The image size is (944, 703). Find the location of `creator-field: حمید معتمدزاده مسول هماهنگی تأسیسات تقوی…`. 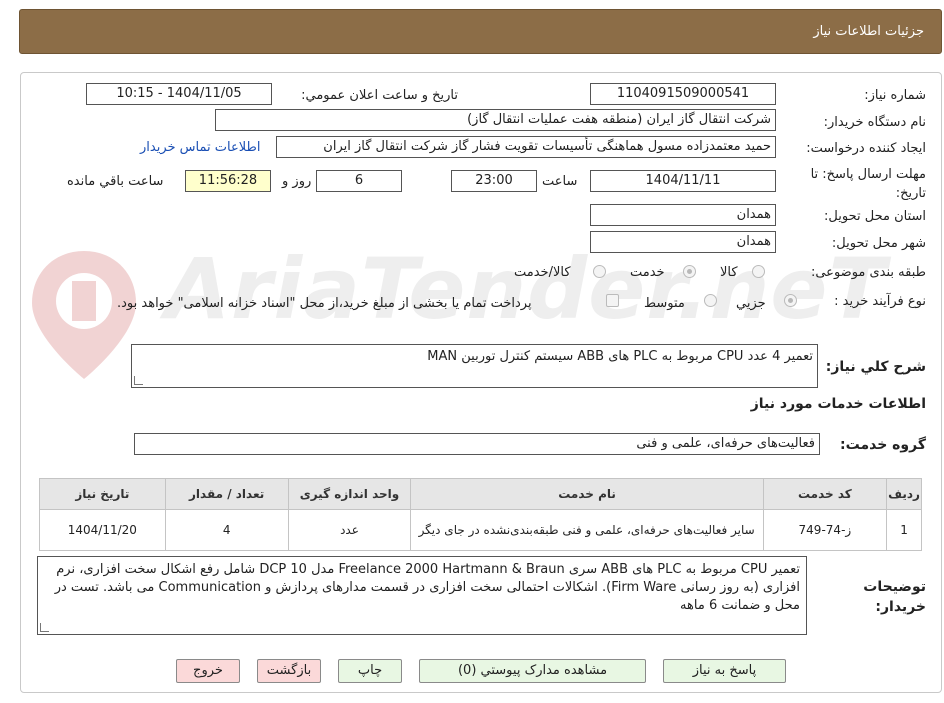

creator-field: حمید معتمدزاده مسول هماهنگی تأسیسات تقوی… is located at coordinates (526, 147).